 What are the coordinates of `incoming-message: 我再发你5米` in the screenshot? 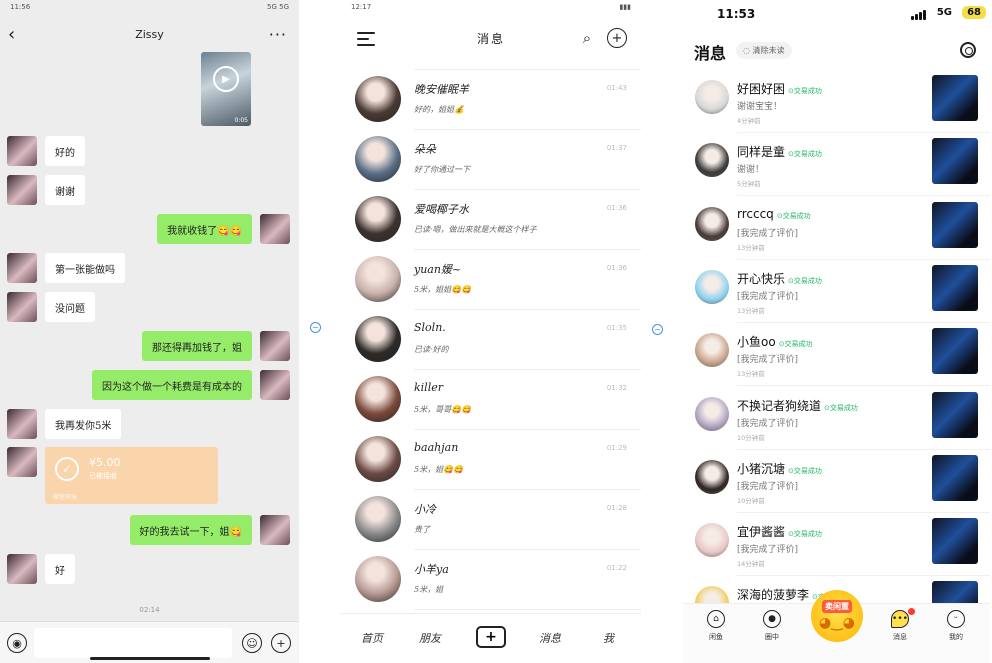 It's located at (83, 424).